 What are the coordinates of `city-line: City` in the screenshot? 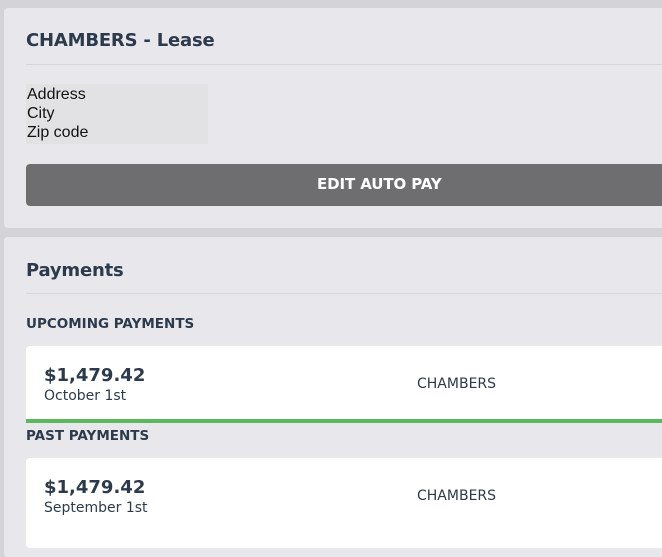 It's located at (41, 113).